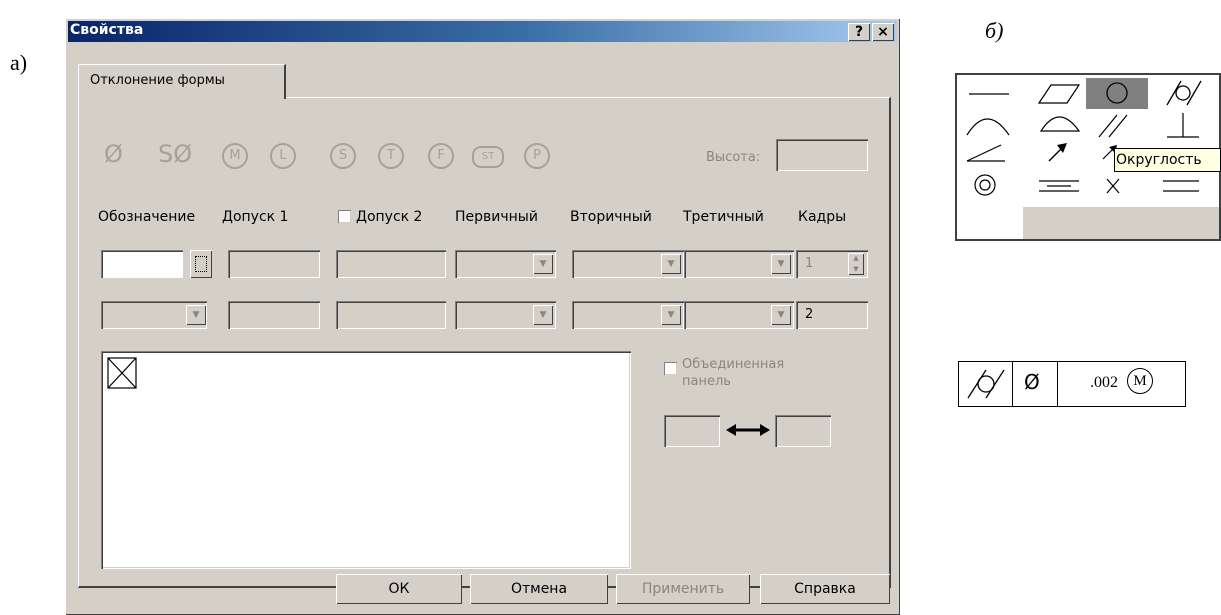  What do you see at coordinates (1183, 125) in the screenshot?
I see `perpendicularity-icon` at bounding box center [1183, 125].